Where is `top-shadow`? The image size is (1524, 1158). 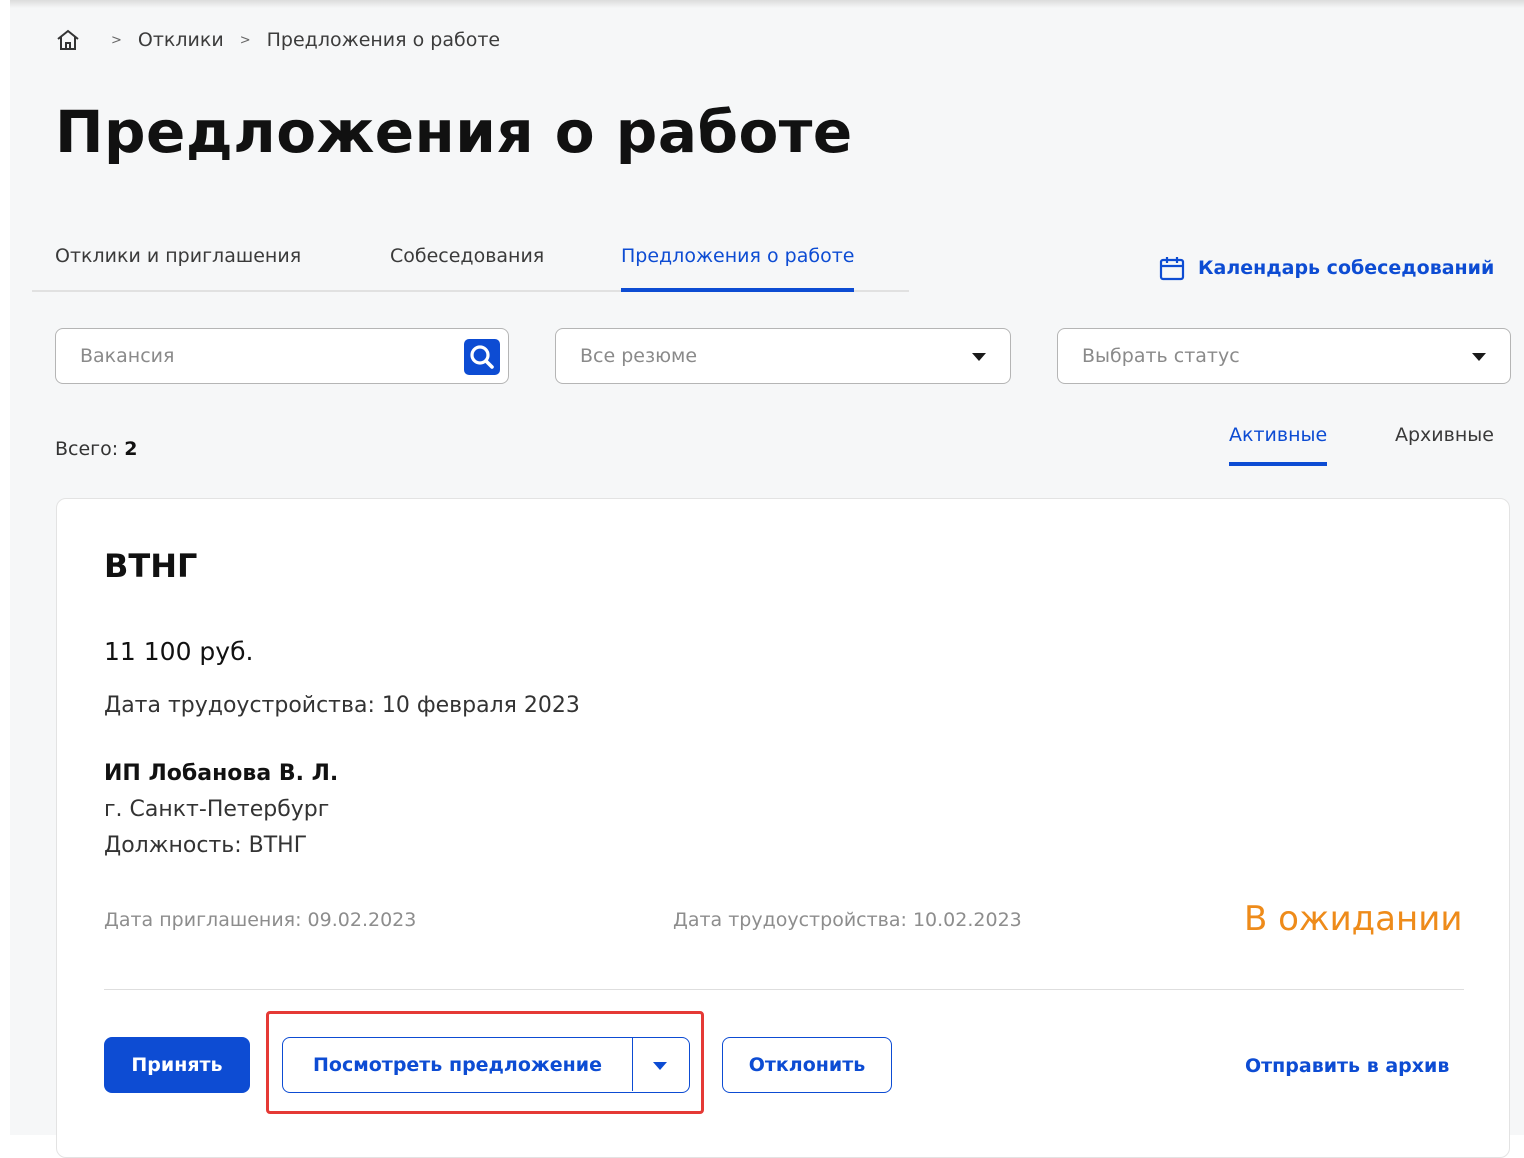 top-shadow is located at coordinates (767, 4).